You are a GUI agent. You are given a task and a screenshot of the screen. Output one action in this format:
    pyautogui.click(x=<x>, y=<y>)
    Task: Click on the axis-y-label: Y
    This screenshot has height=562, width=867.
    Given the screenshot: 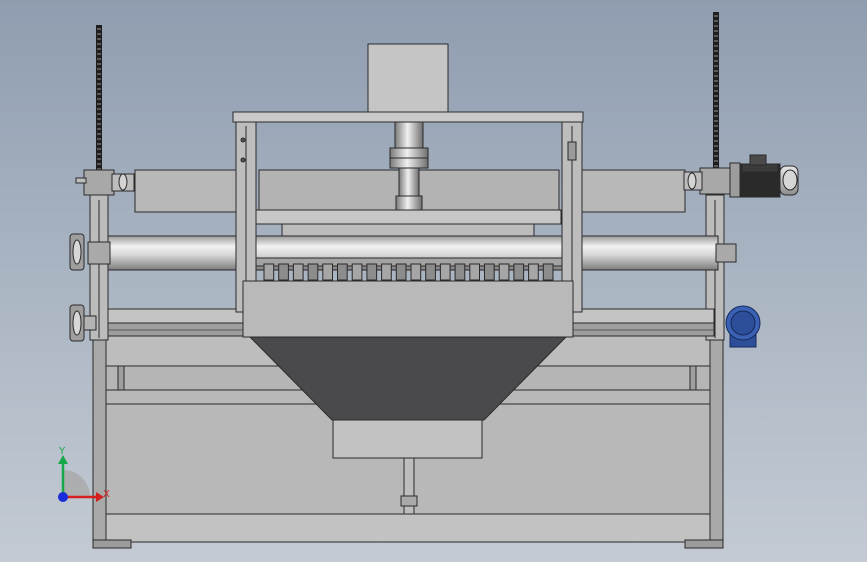 What is the action you would take?
    pyautogui.click(x=62, y=451)
    